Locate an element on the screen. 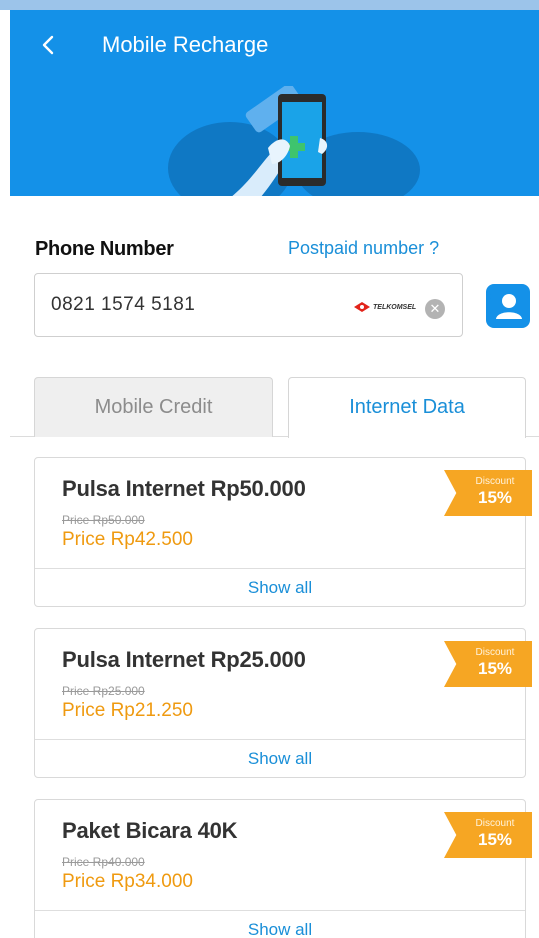  status-strip is located at coordinates (269, 5).